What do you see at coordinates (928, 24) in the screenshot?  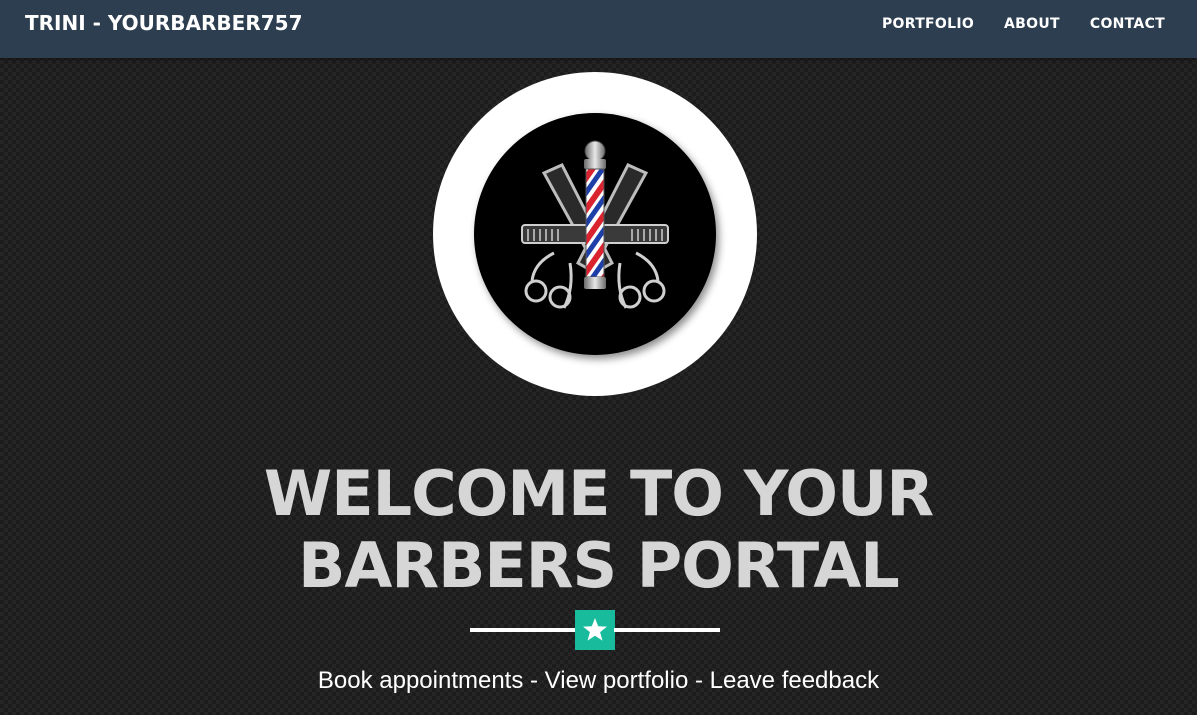 I see `nav-link-portfolio: PORTFOLIO` at bounding box center [928, 24].